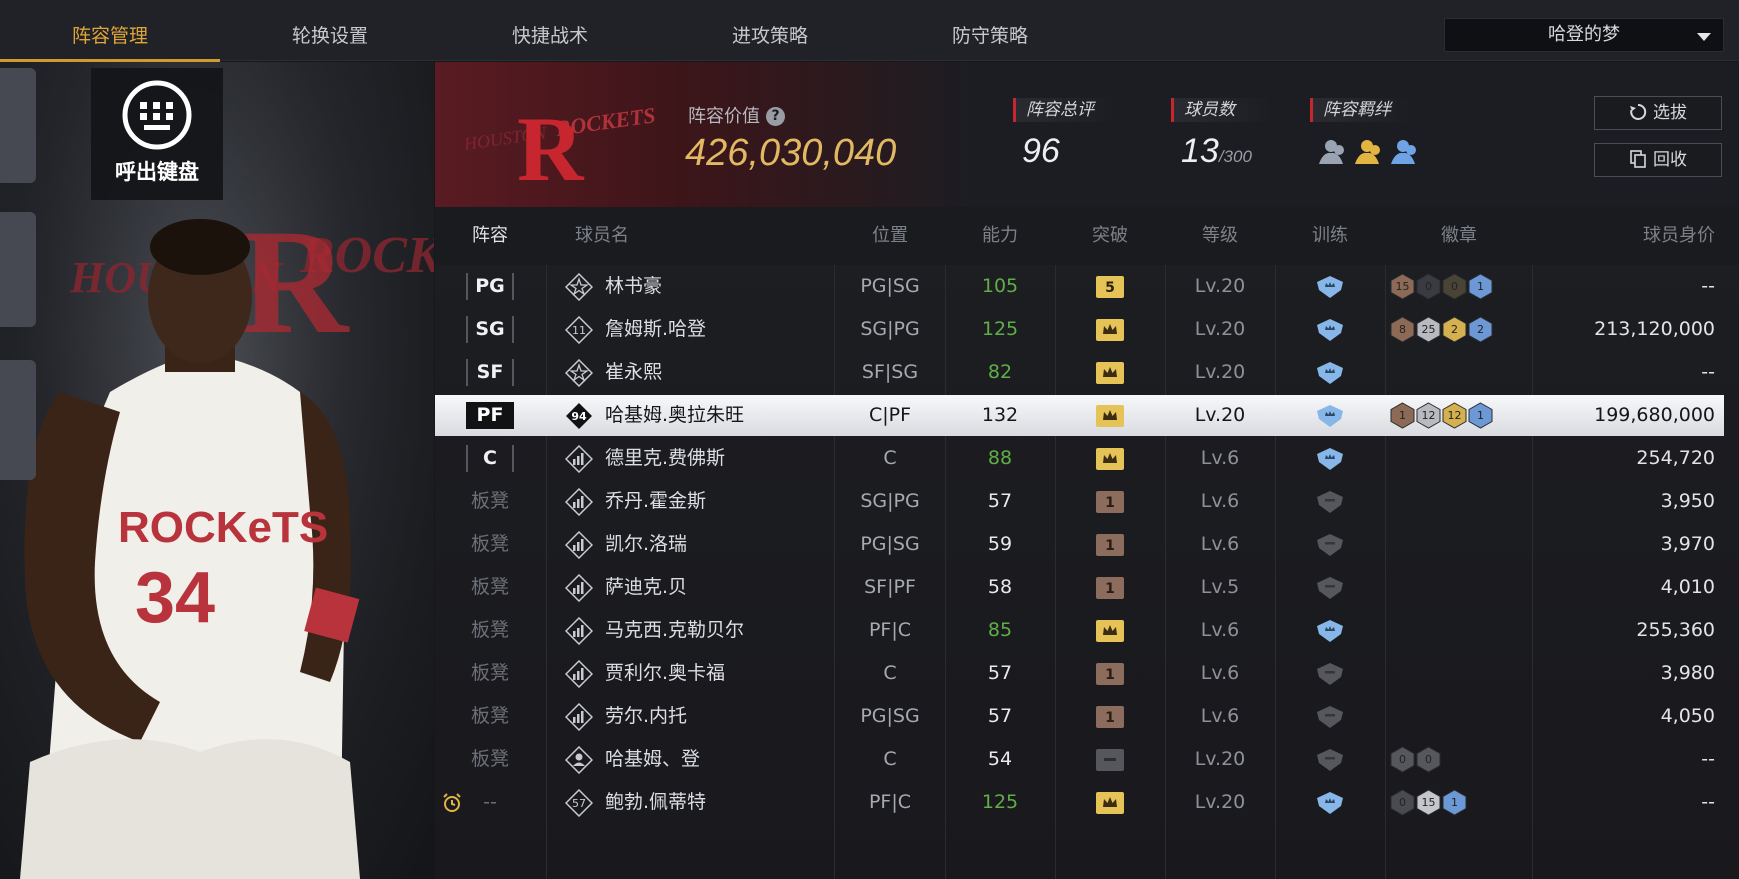 This screenshot has height=879, width=1739. What do you see at coordinates (490, 286) in the screenshot?
I see `lineup-slot: PG` at bounding box center [490, 286].